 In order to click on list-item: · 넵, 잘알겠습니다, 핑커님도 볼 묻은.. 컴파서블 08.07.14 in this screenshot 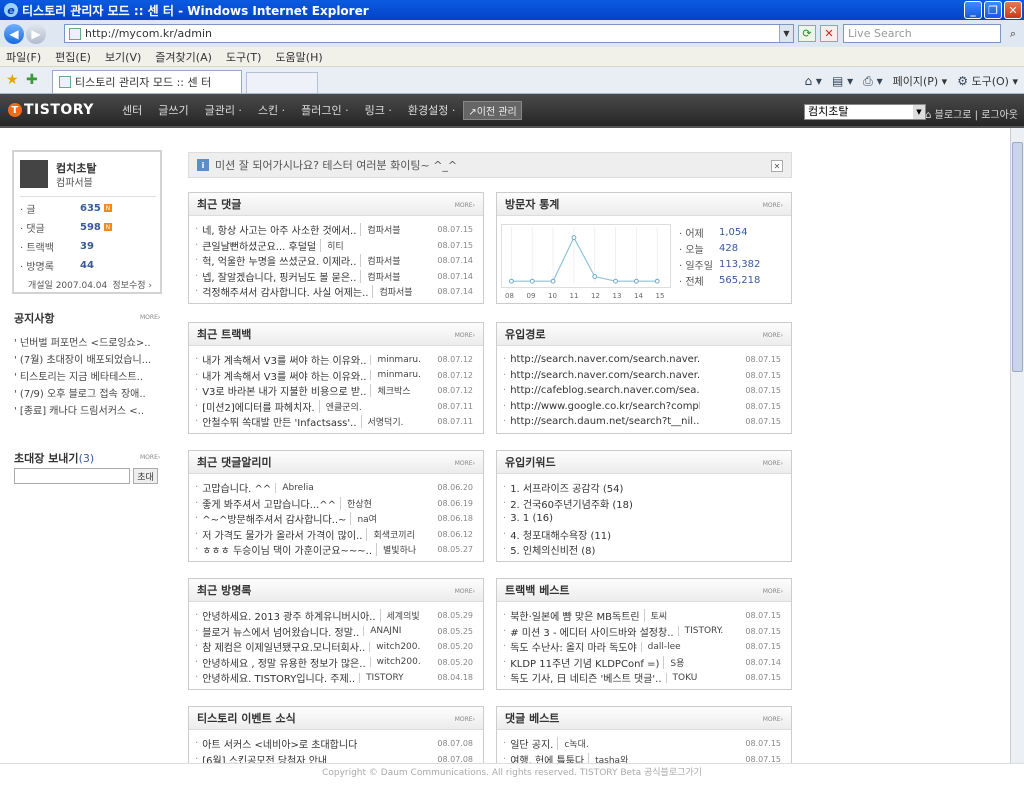, I will do `click(336, 277)`.